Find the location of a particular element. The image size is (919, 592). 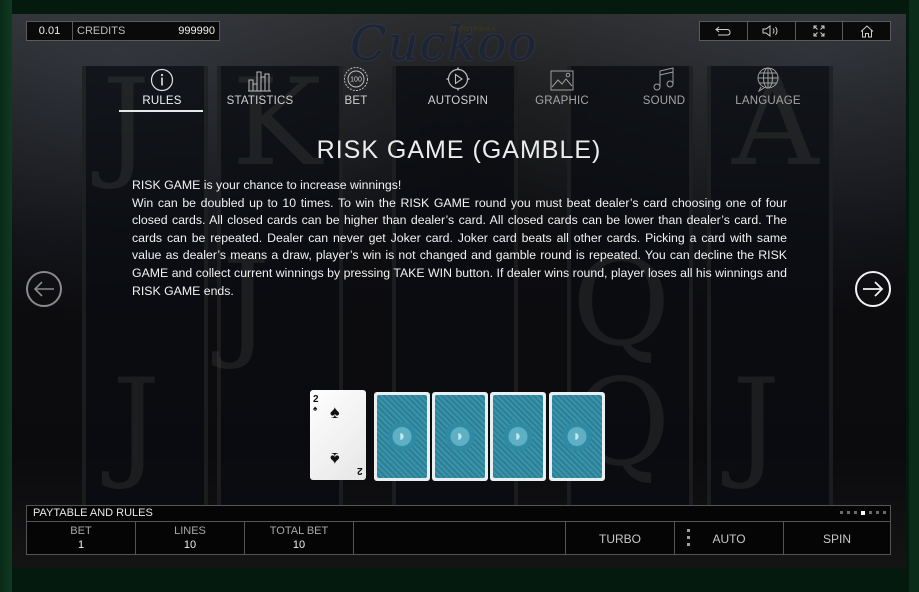

frame-right is located at coordinates (914, 296).